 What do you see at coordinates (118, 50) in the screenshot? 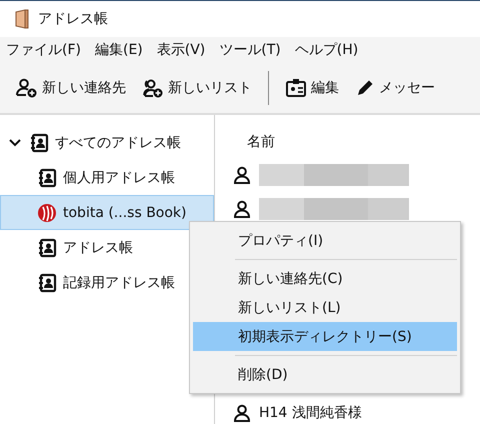
I see `menu-item: 編集(E)` at bounding box center [118, 50].